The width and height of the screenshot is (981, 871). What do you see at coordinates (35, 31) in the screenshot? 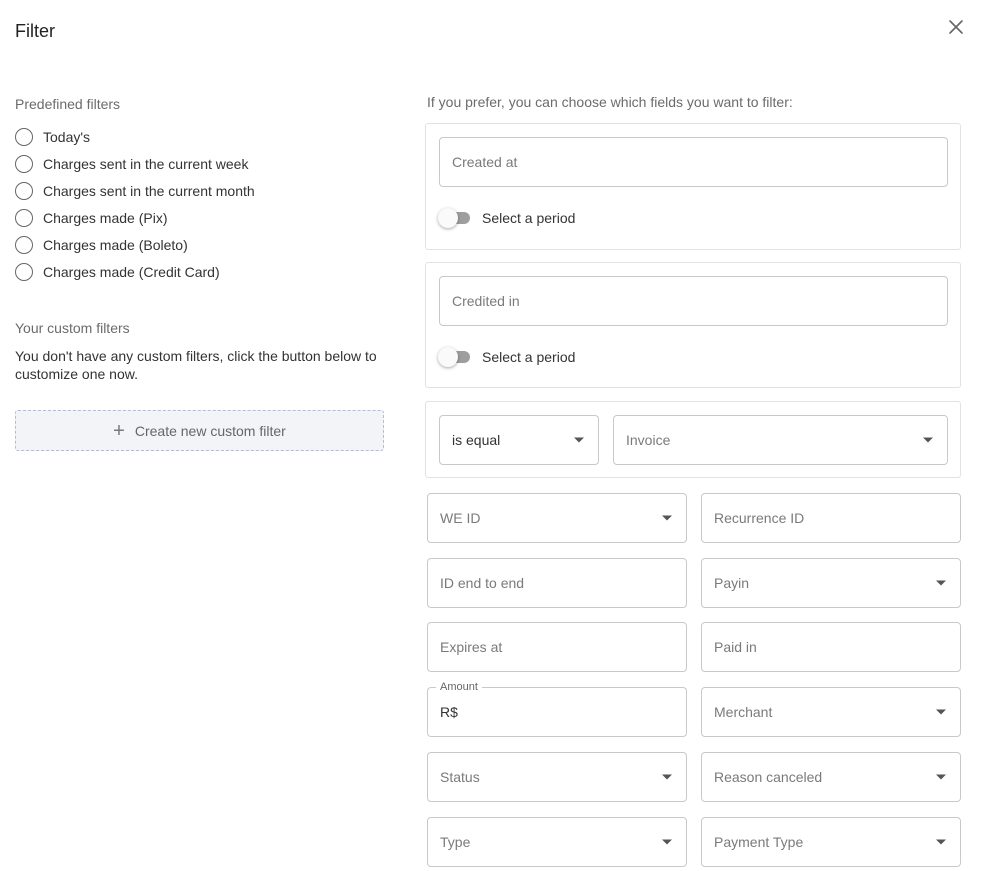
I see `dialog-title: Filter` at bounding box center [35, 31].